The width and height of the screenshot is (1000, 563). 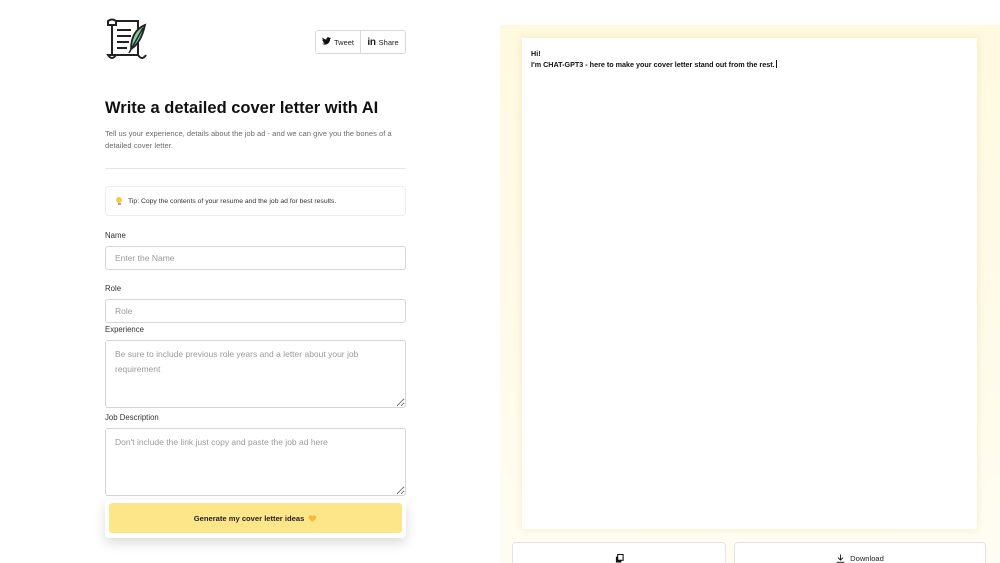 I want to click on text-caret, so click(x=776, y=64).